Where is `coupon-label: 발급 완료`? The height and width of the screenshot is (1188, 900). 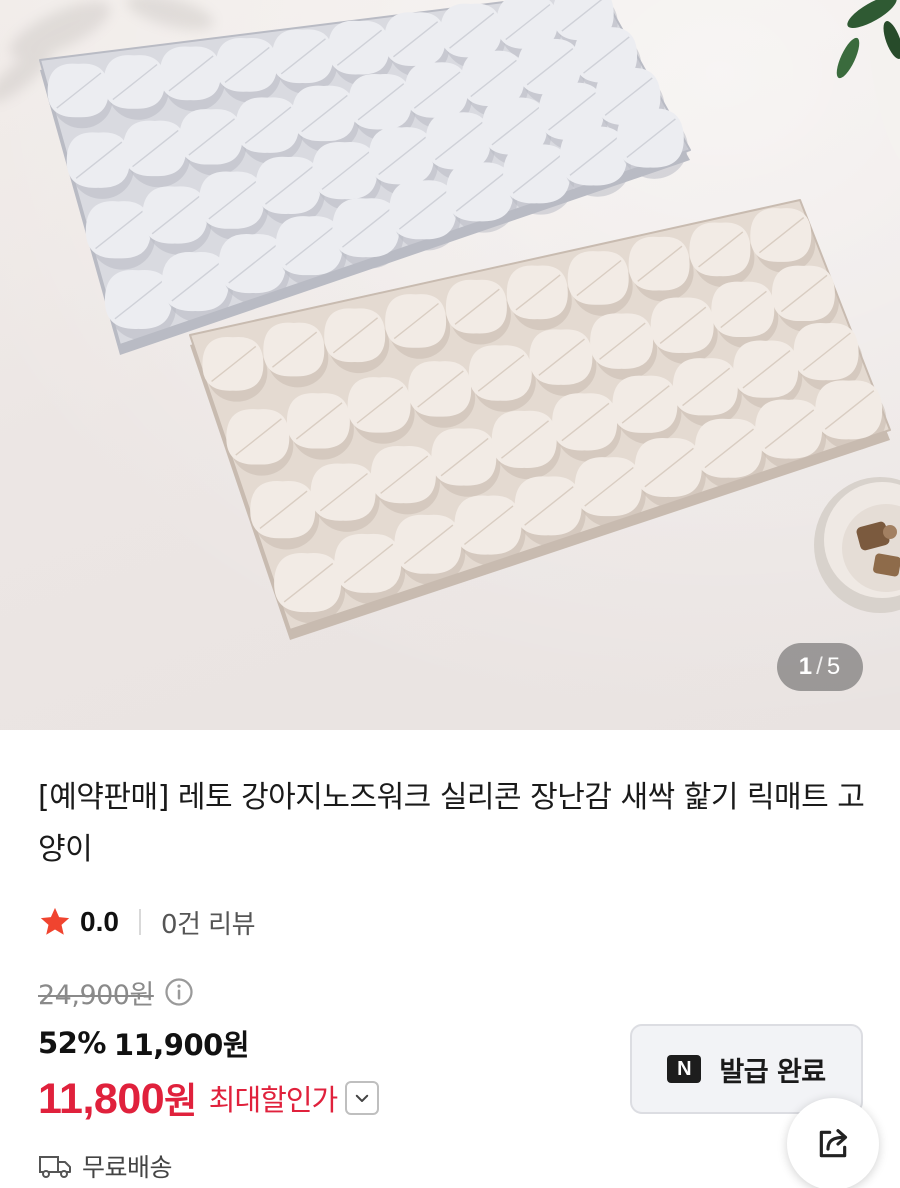
coupon-label: 발급 완료 is located at coordinates (772, 1072).